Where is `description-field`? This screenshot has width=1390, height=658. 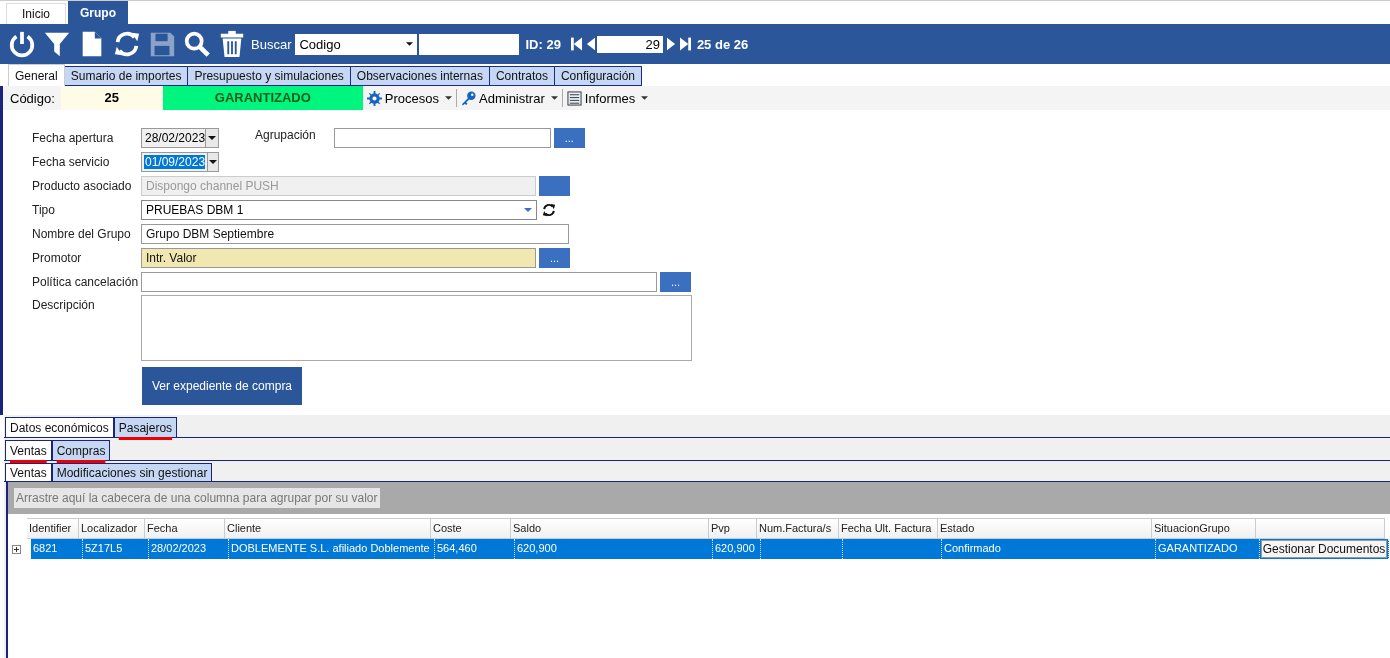
description-field is located at coordinates (416, 328).